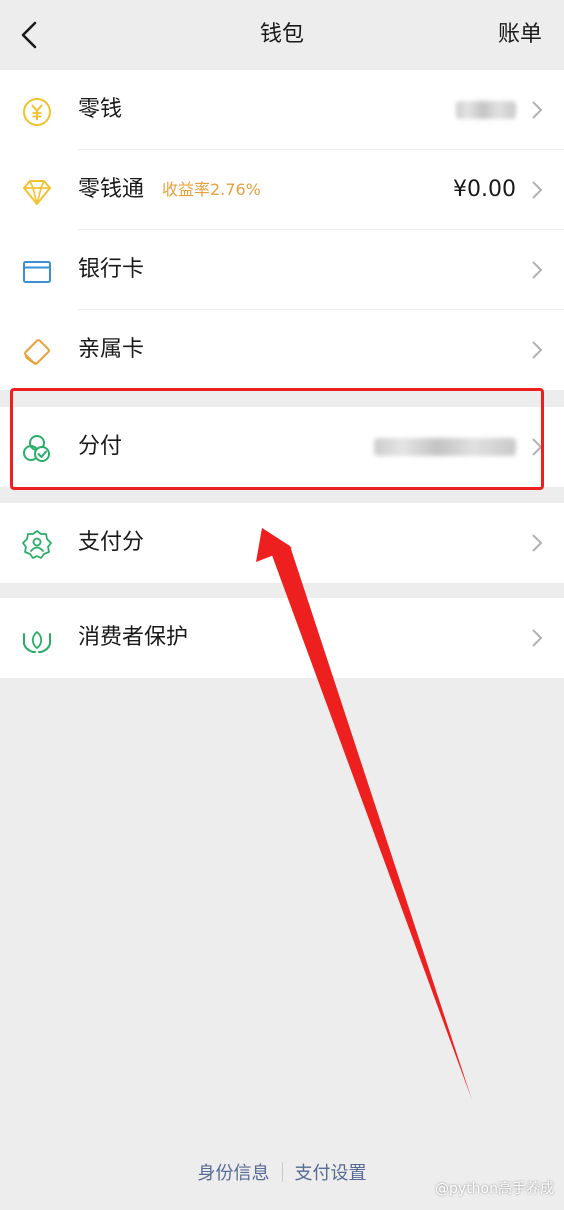  What do you see at coordinates (111, 269) in the screenshot?
I see `wallet-item-label: 银行卡` at bounding box center [111, 269].